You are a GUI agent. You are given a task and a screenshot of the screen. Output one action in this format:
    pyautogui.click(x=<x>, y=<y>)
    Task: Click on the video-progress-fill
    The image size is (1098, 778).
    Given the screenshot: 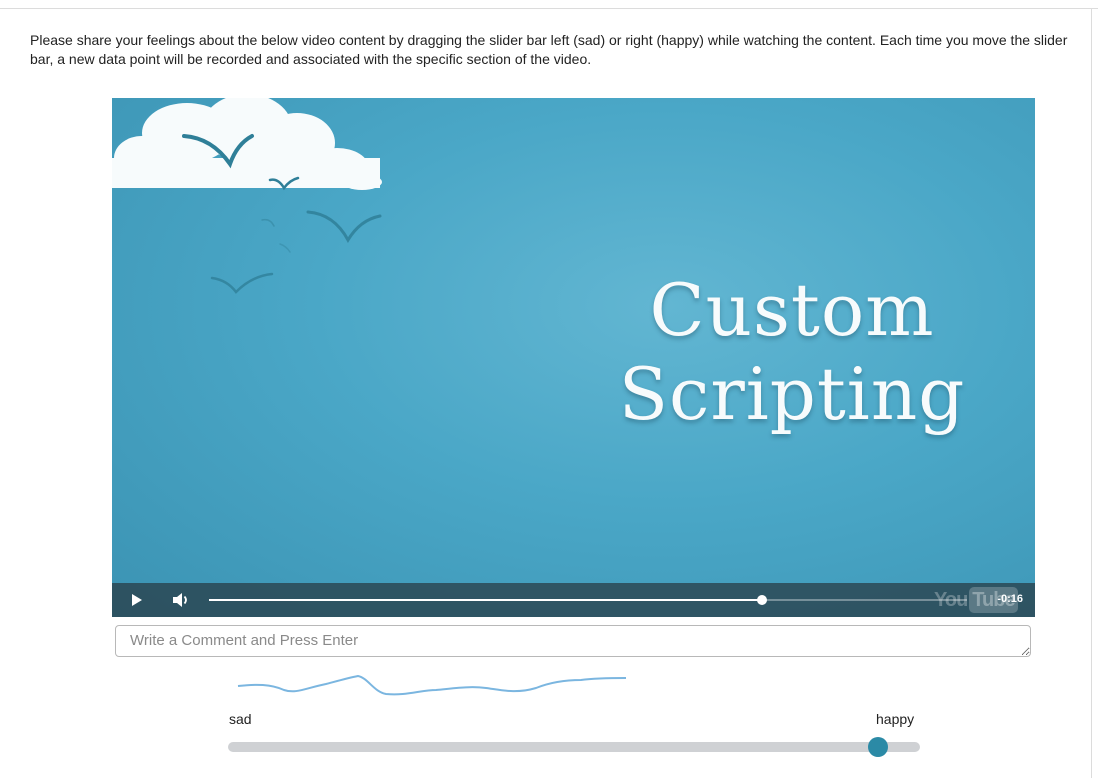 What is the action you would take?
    pyautogui.click(x=486, y=600)
    